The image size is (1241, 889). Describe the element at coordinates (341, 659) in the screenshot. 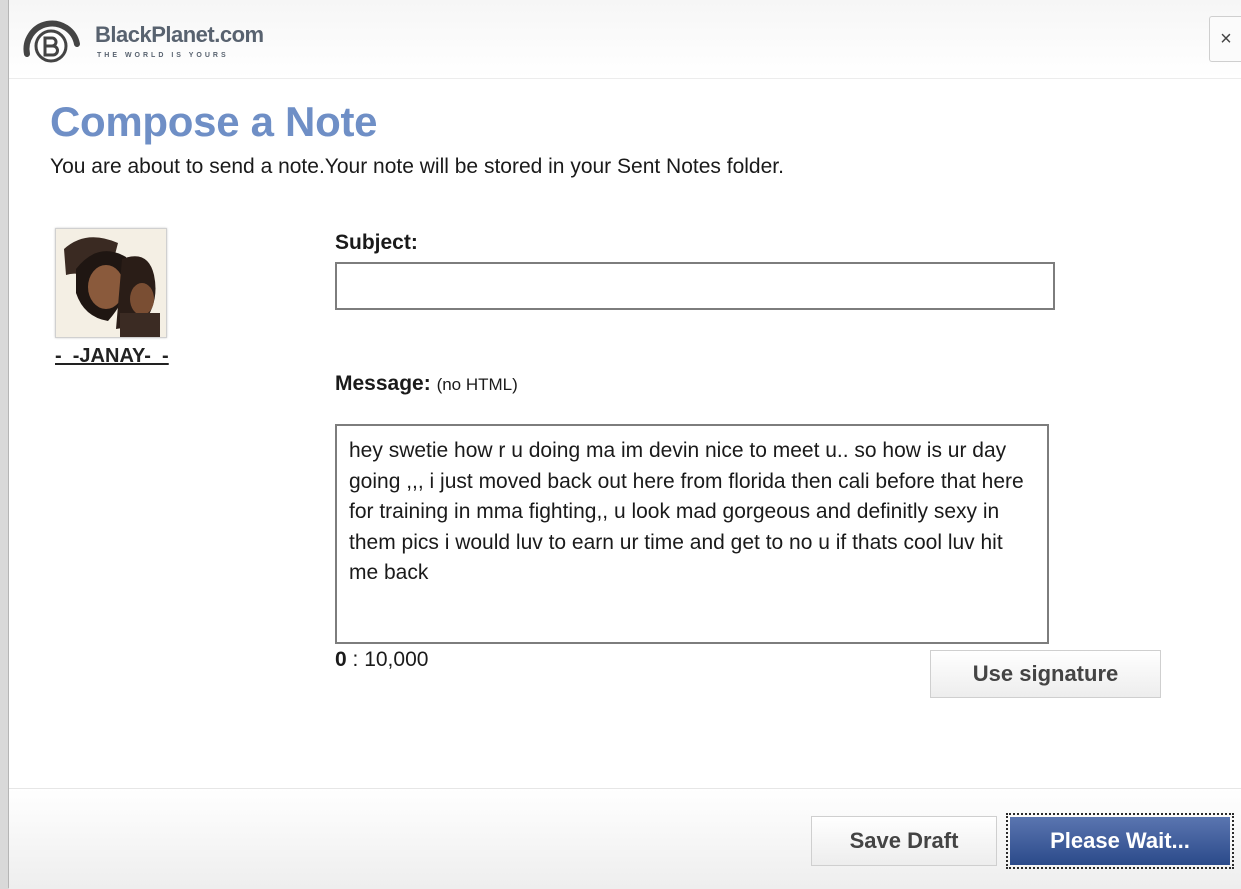

I see `counter-current: 0` at that location.